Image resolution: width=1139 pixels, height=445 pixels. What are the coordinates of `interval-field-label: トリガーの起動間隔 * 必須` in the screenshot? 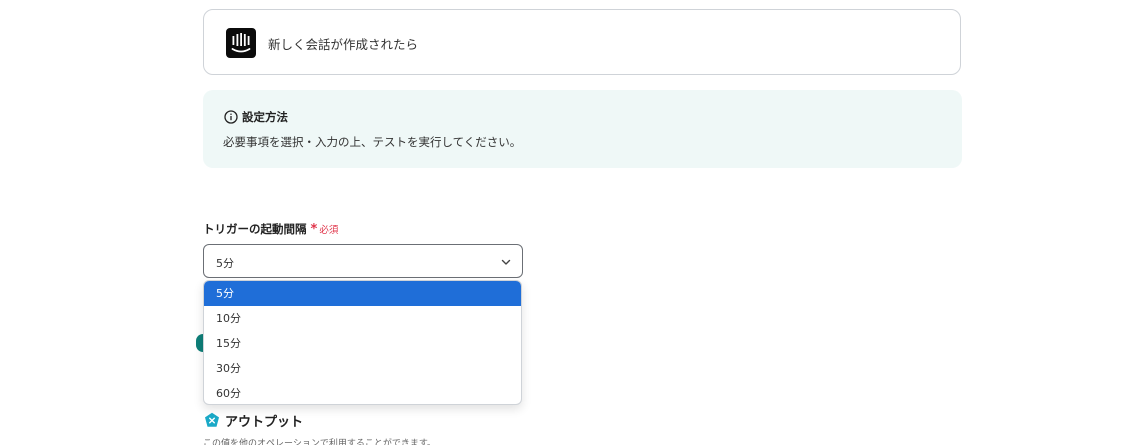 It's located at (270, 229).